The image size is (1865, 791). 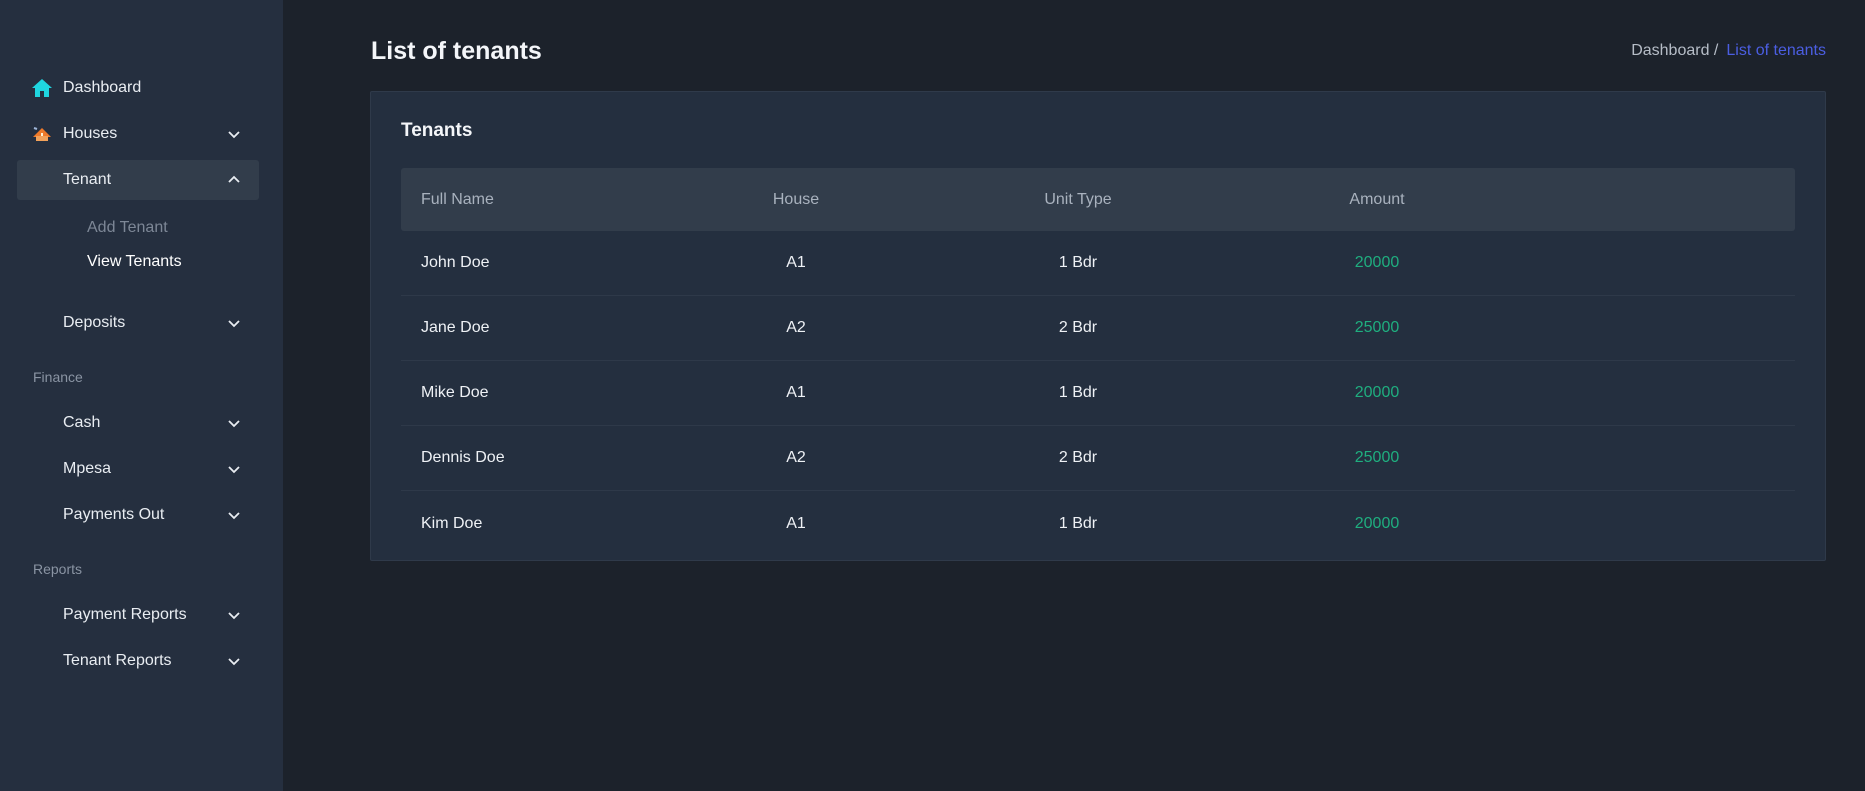 I want to click on sidebar-item-payment-reports: Payment Reports, so click(x=138, y=615).